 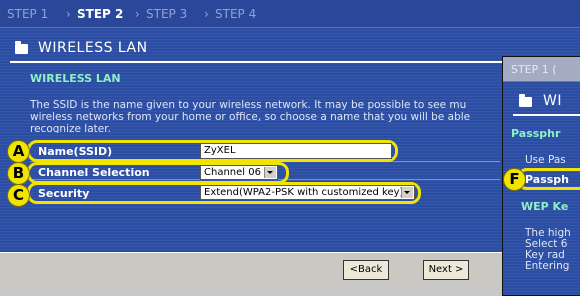 What do you see at coordinates (75, 78) in the screenshot?
I see `section-heading: WIRELESS LAN` at bounding box center [75, 78].